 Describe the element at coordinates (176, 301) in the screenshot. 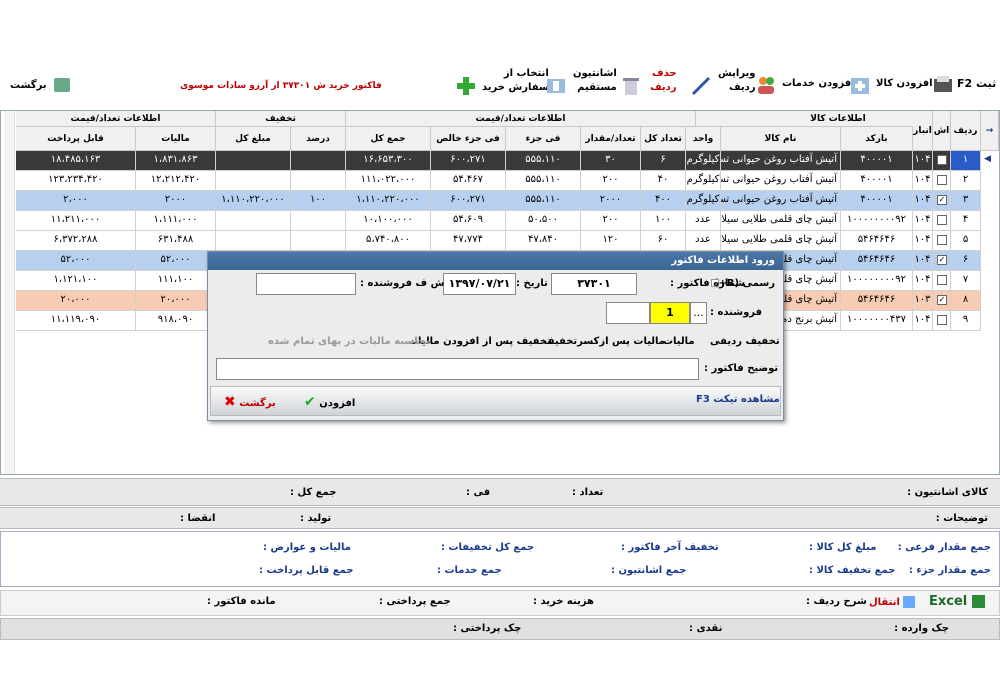

I see `cell-tax: ۲۰،۰۰۰` at that location.